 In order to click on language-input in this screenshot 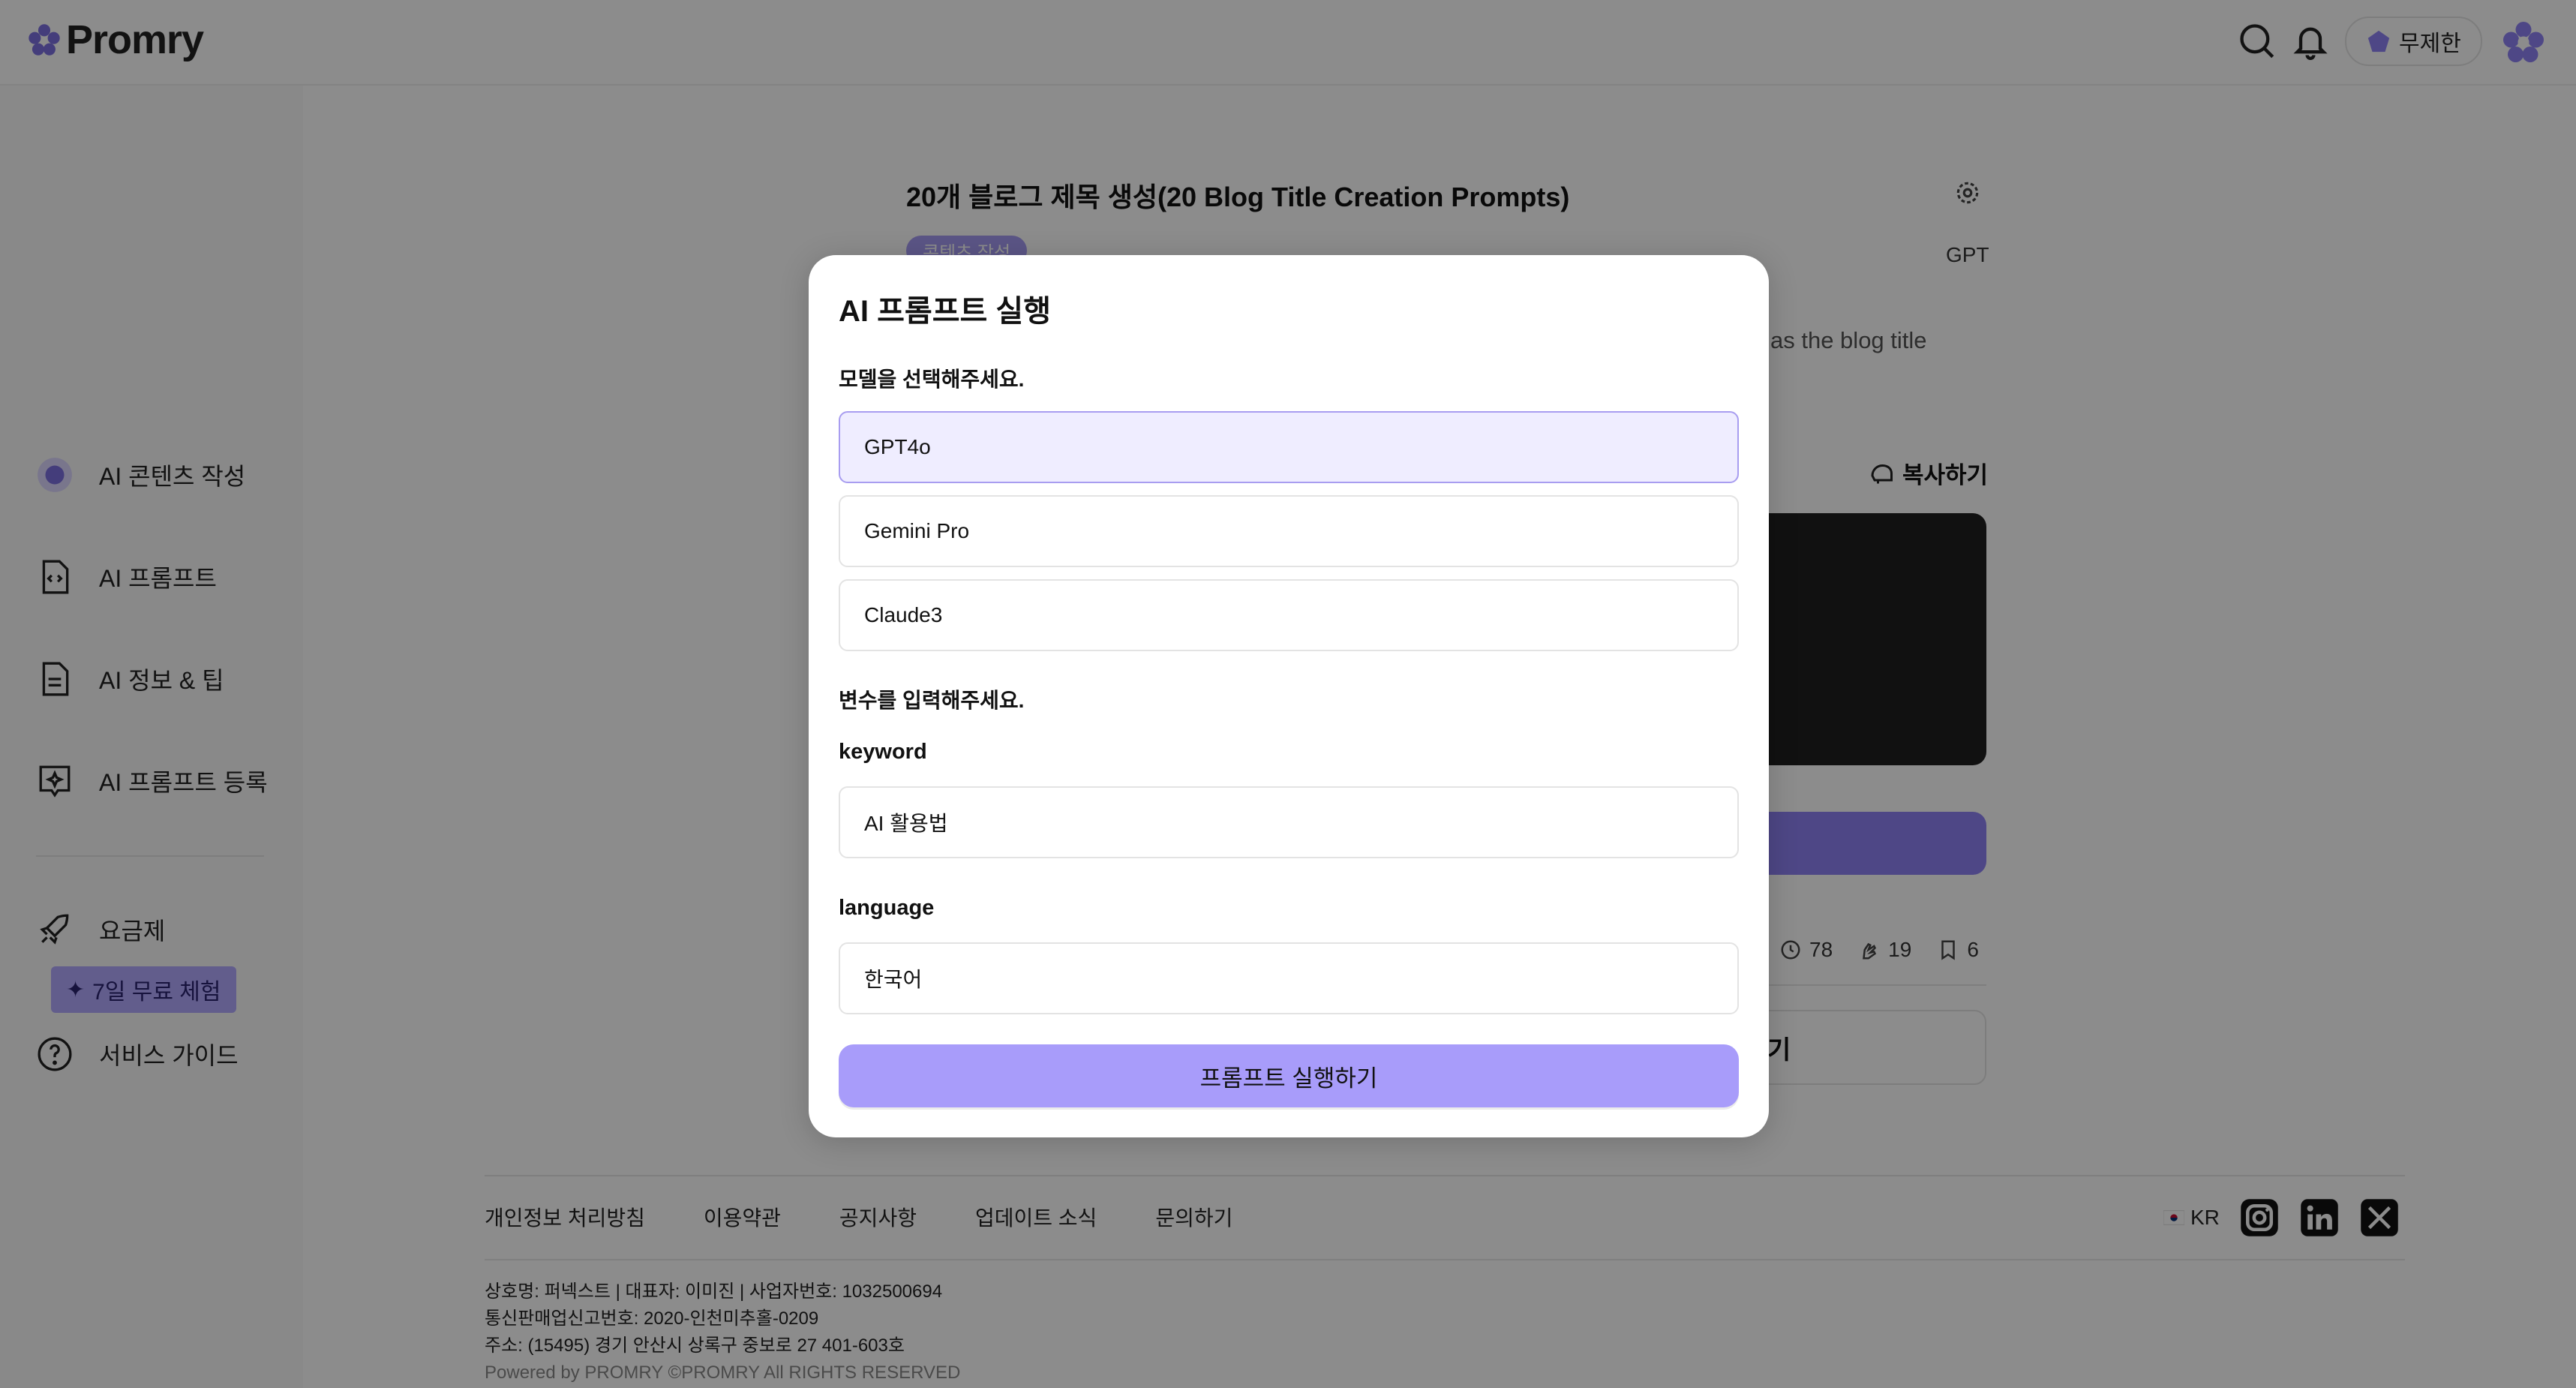, I will do `click(1289, 978)`.